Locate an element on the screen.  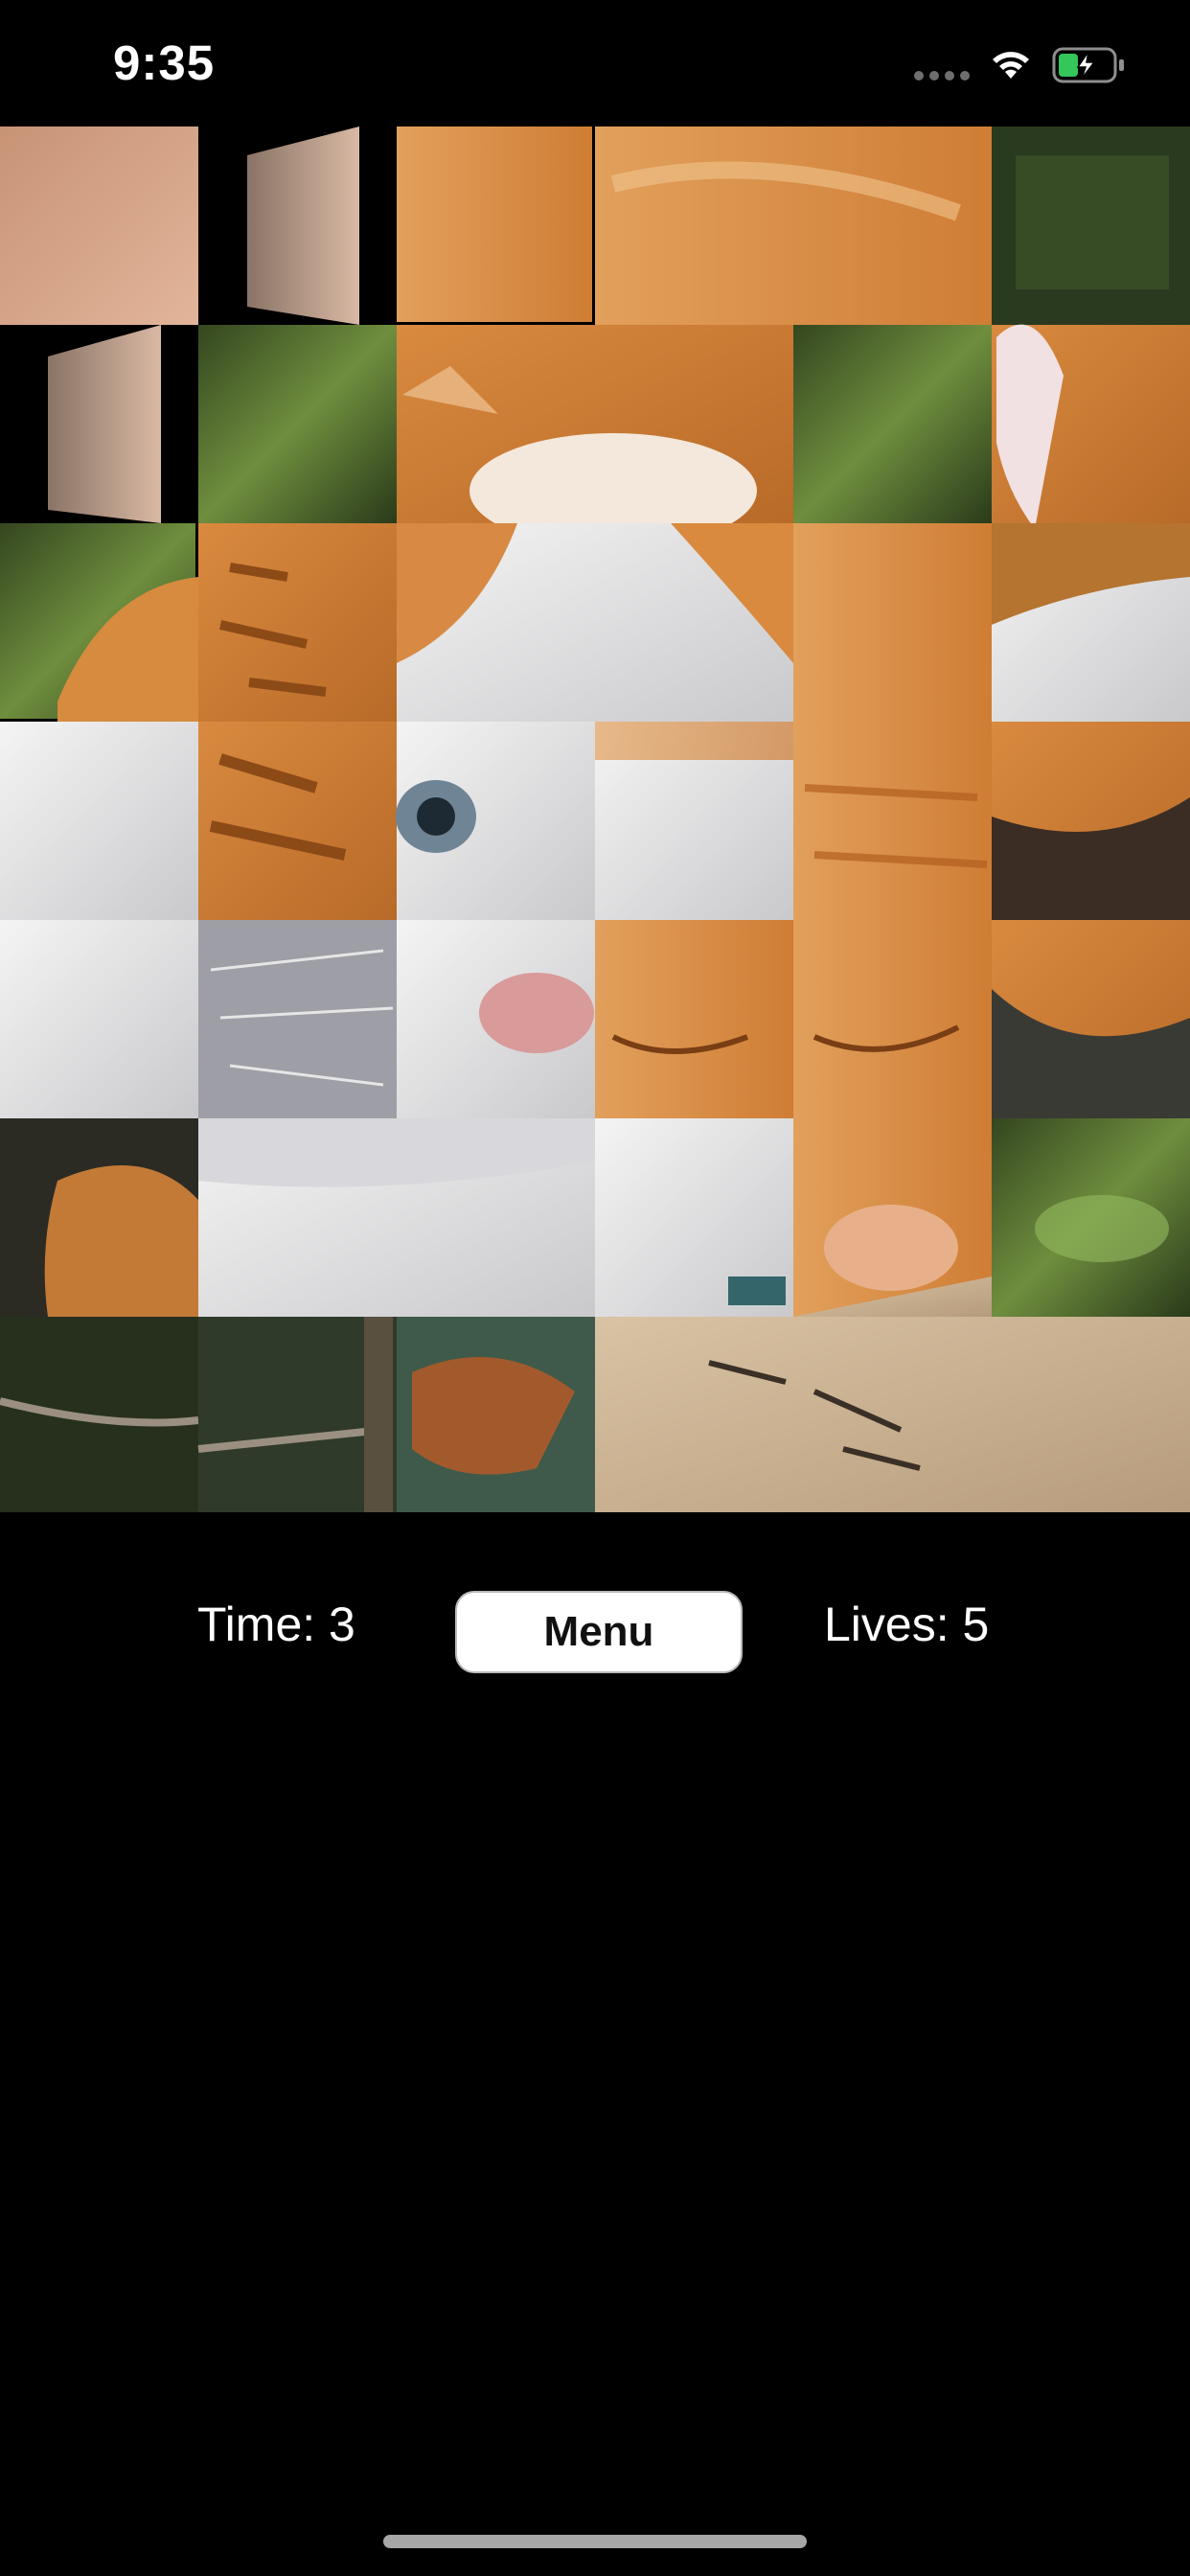
game-controls: Time: 3 Menu Lives: 5 is located at coordinates (595, 1624).